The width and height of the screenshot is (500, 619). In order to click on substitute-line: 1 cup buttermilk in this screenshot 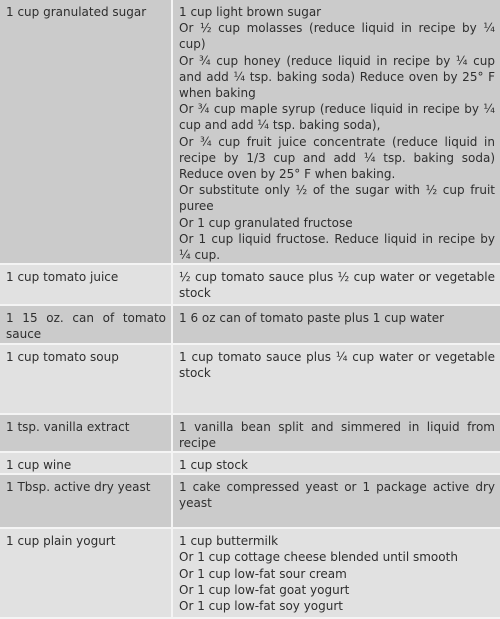, I will do `click(229, 541)`.